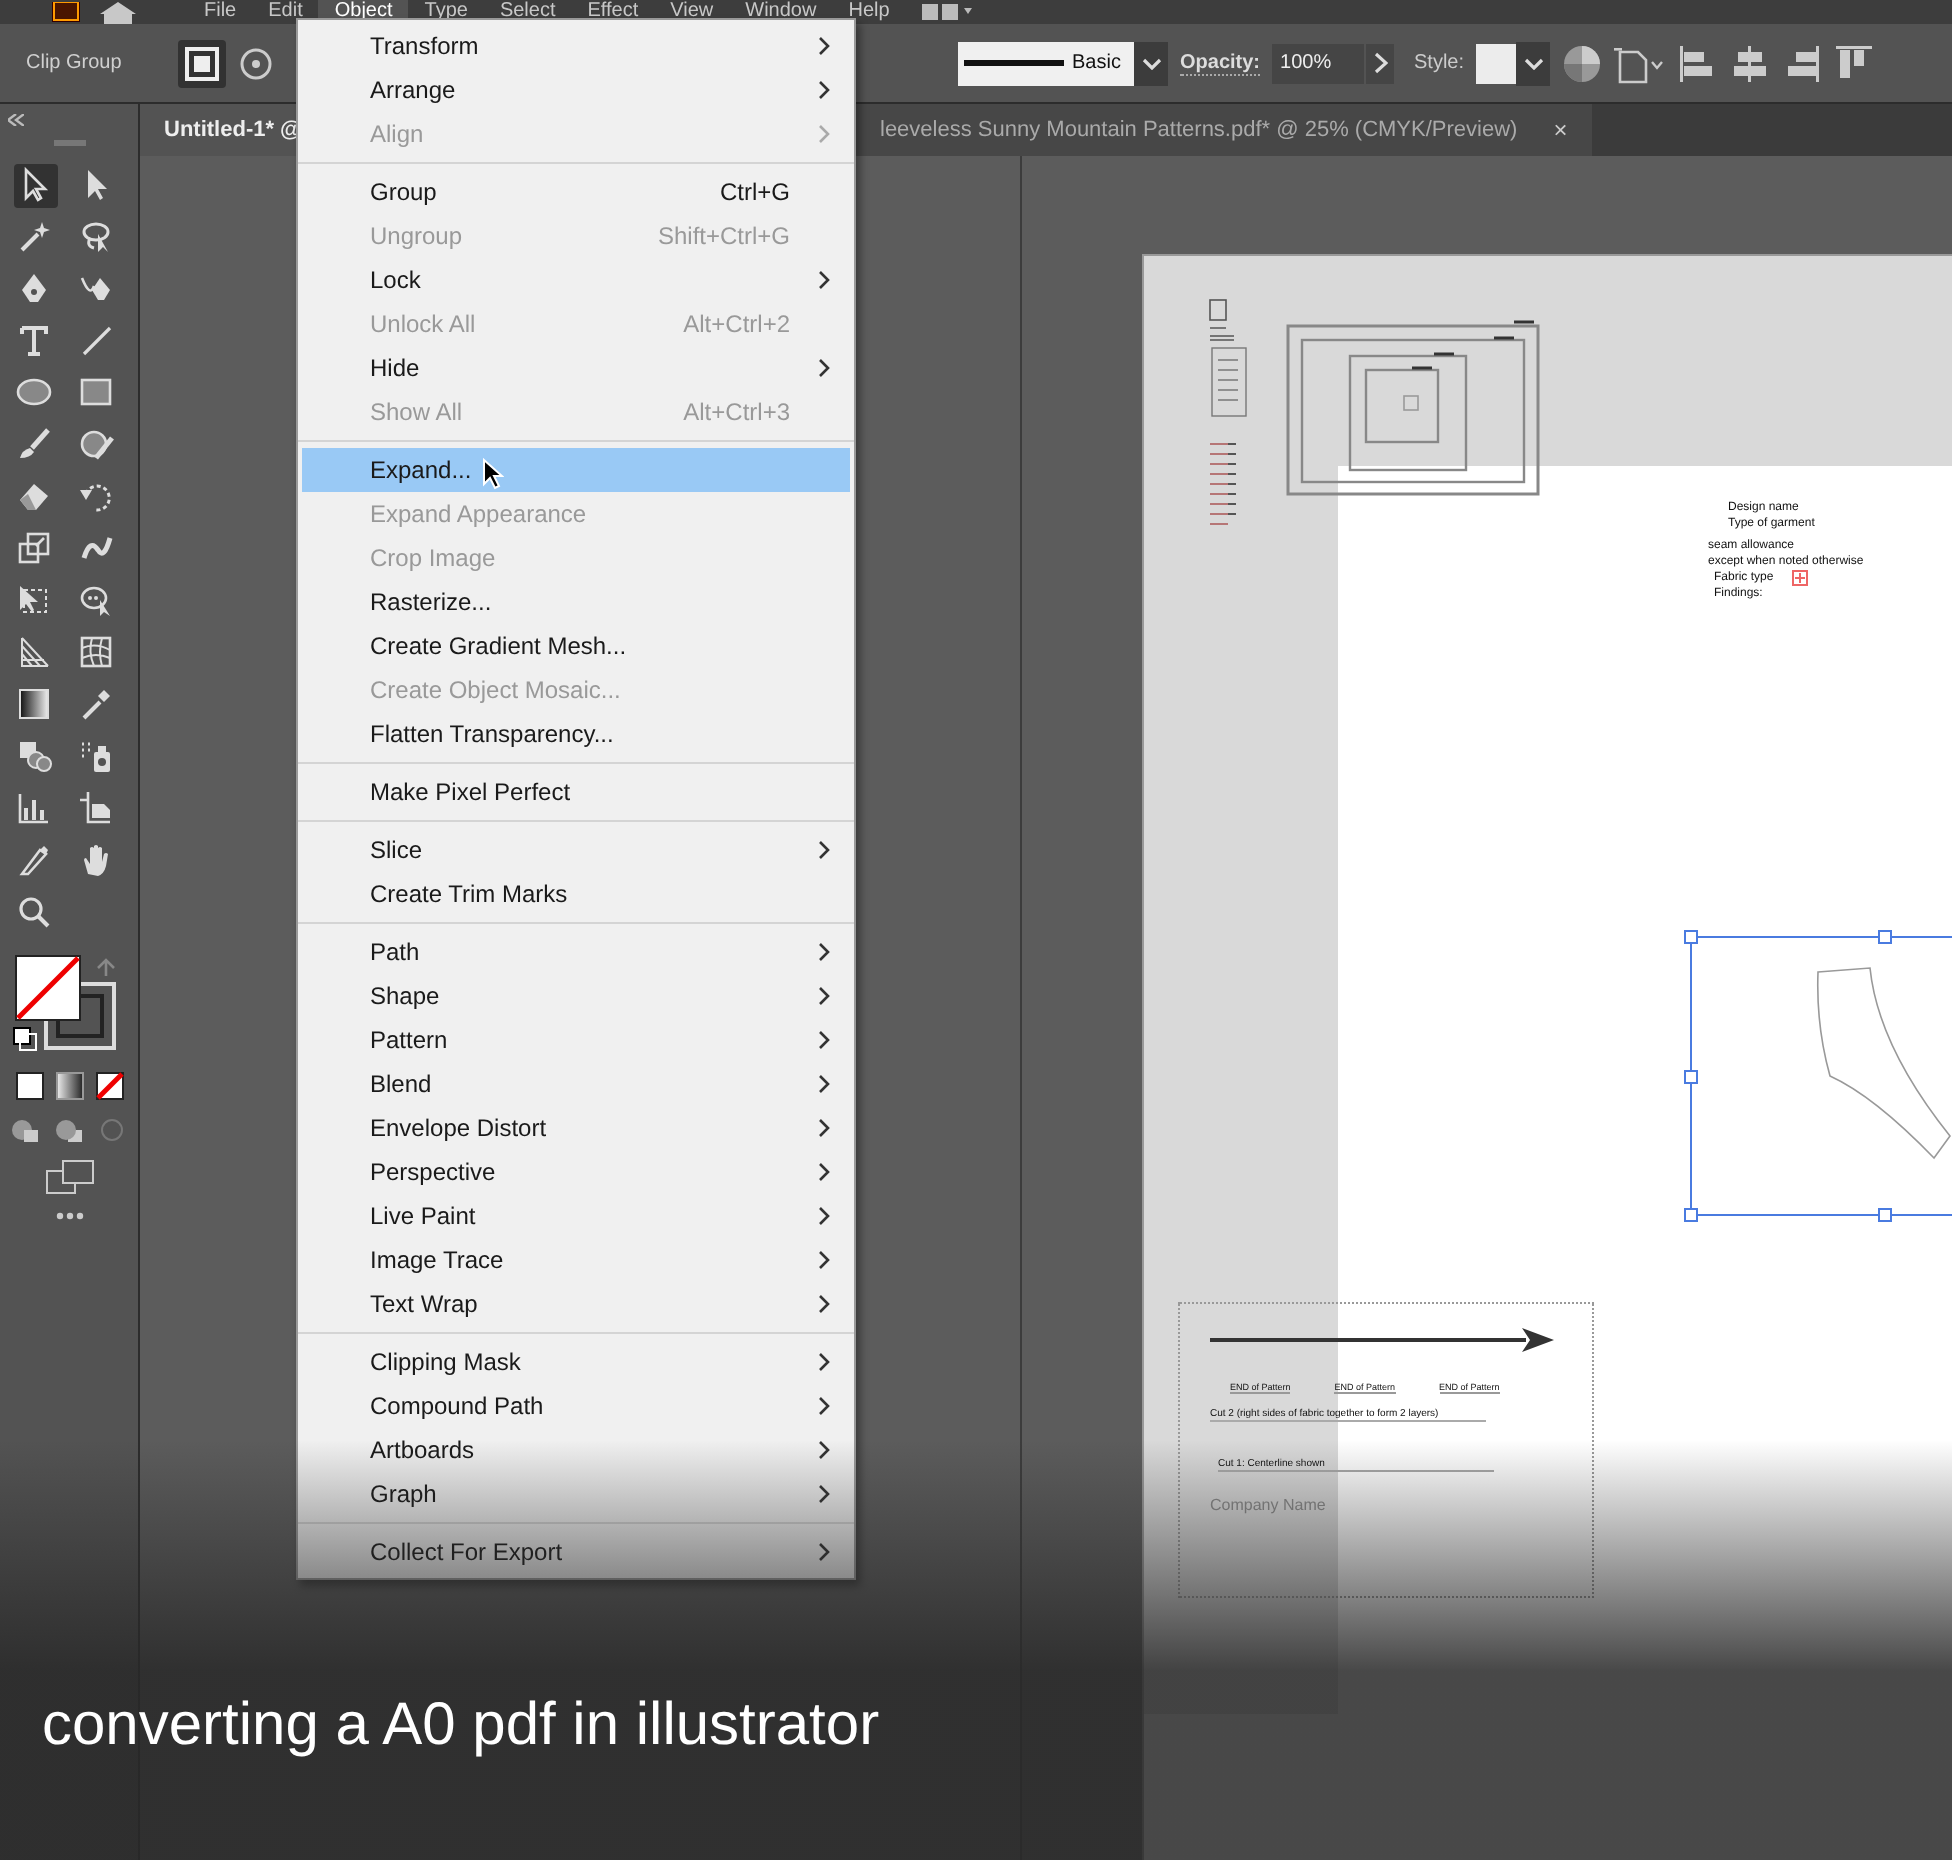  Describe the element at coordinates (869, 12) in the screenshot. I see `menu-item: Help` at that location.